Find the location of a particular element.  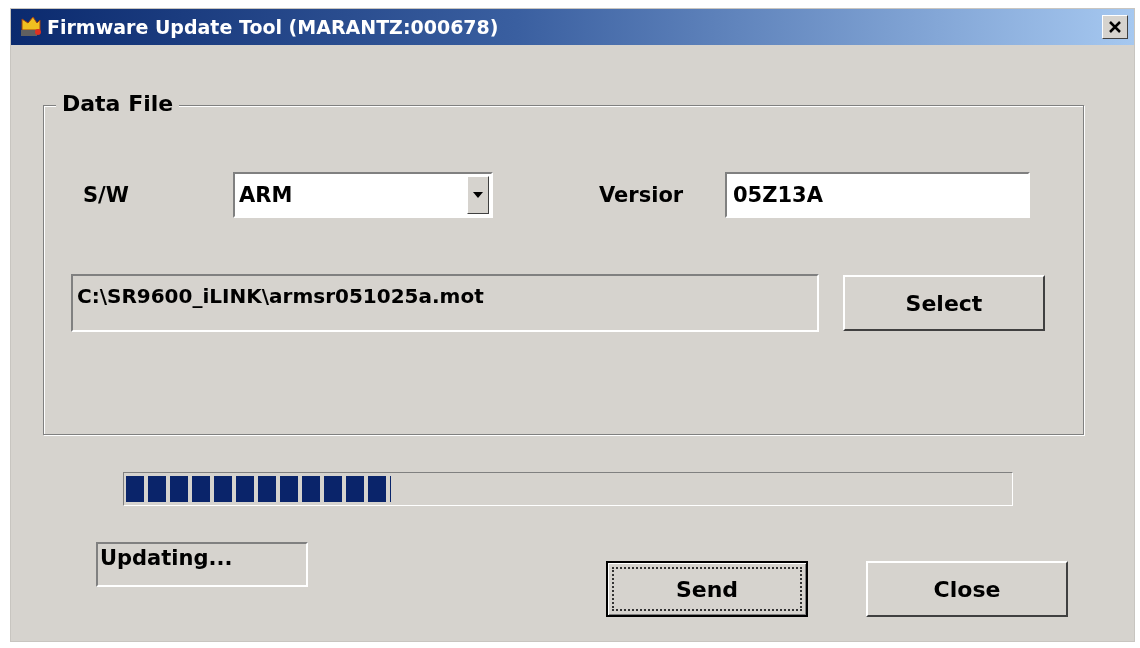

field-label: Versior is located at coordinates (642, 195).